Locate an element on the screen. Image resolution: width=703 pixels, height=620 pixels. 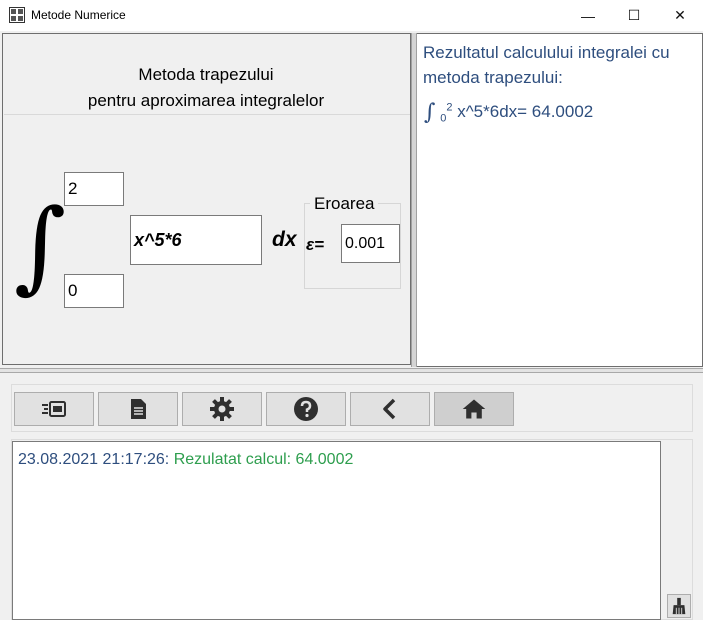
result-integral-symbol: ∫ is located at coordinates (430, 112).